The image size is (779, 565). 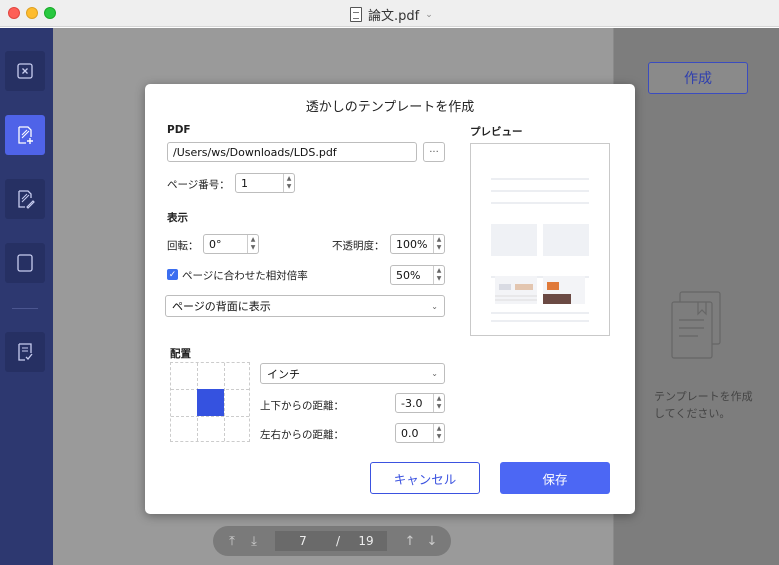 I want to click on page-number-label: ページ番号：, so click(x=198, y=185).